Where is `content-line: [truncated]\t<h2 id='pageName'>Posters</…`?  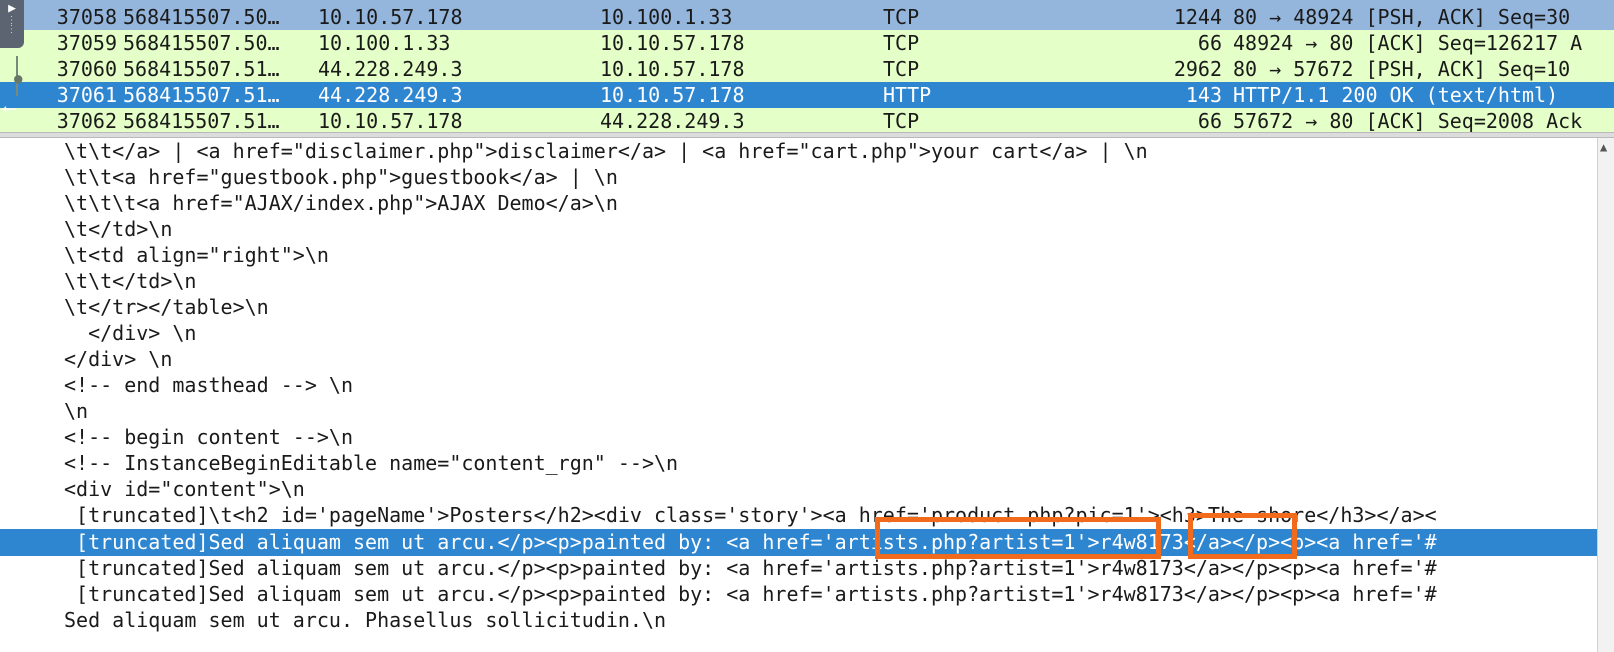 content-line: [truncated]\t<h2 id='pageName'>Posters</… is located at coordinates (798, 515).